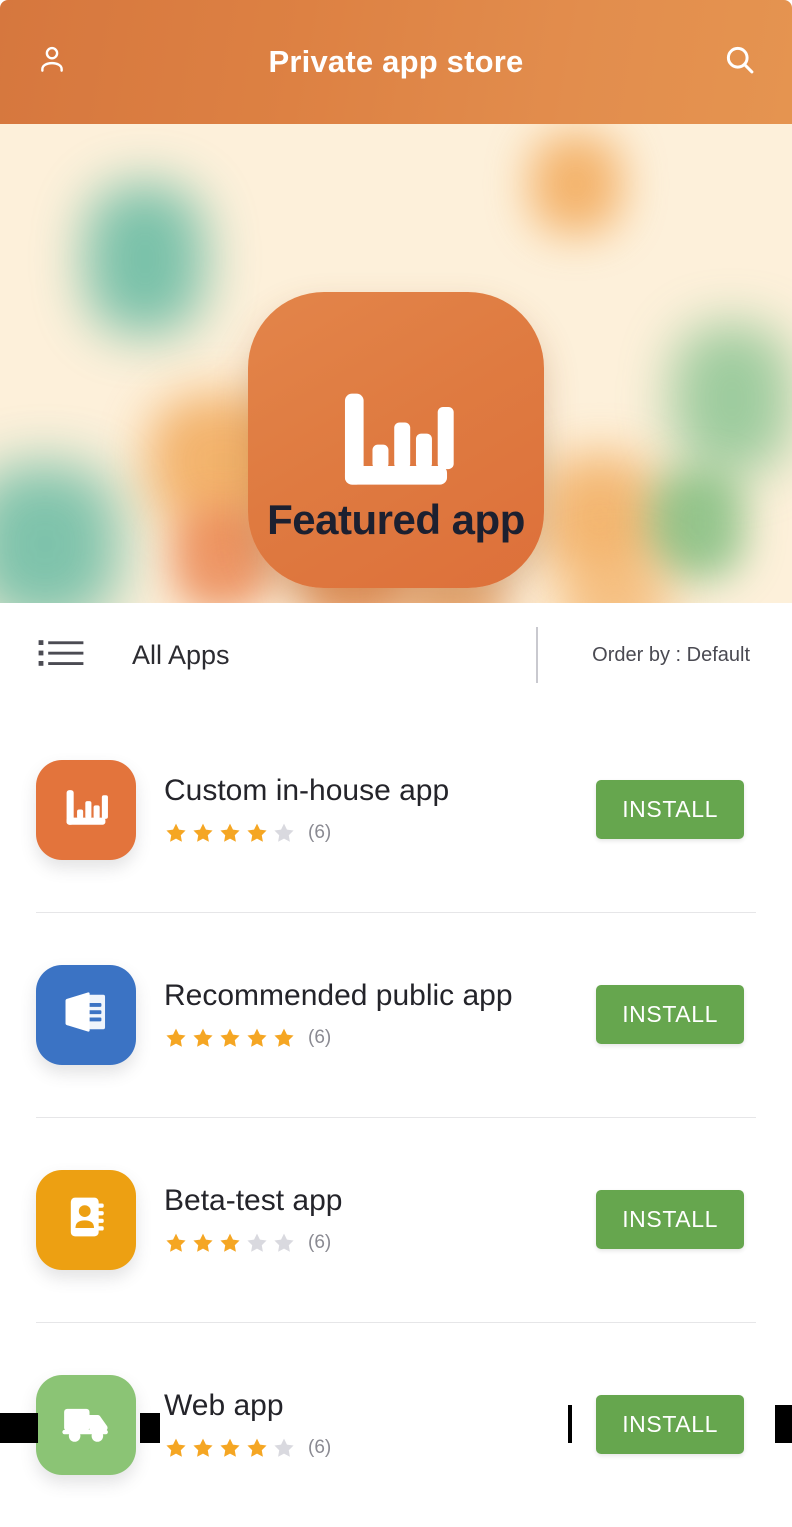 This screenshot has width=792, height=1527. I want to click on search-button, so click(740, 62).